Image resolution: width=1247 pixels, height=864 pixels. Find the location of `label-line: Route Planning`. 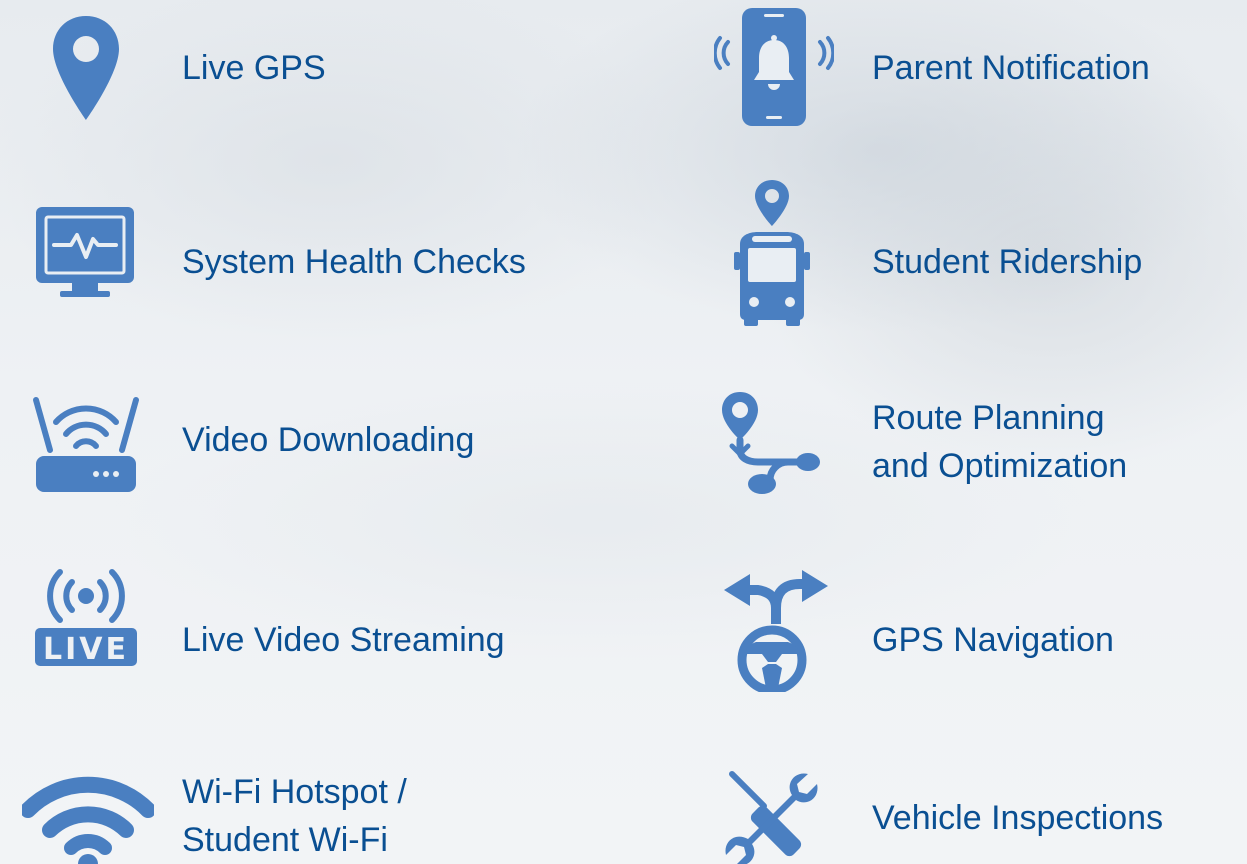

label-line: Route Planning is located at coordinates (988, 418).